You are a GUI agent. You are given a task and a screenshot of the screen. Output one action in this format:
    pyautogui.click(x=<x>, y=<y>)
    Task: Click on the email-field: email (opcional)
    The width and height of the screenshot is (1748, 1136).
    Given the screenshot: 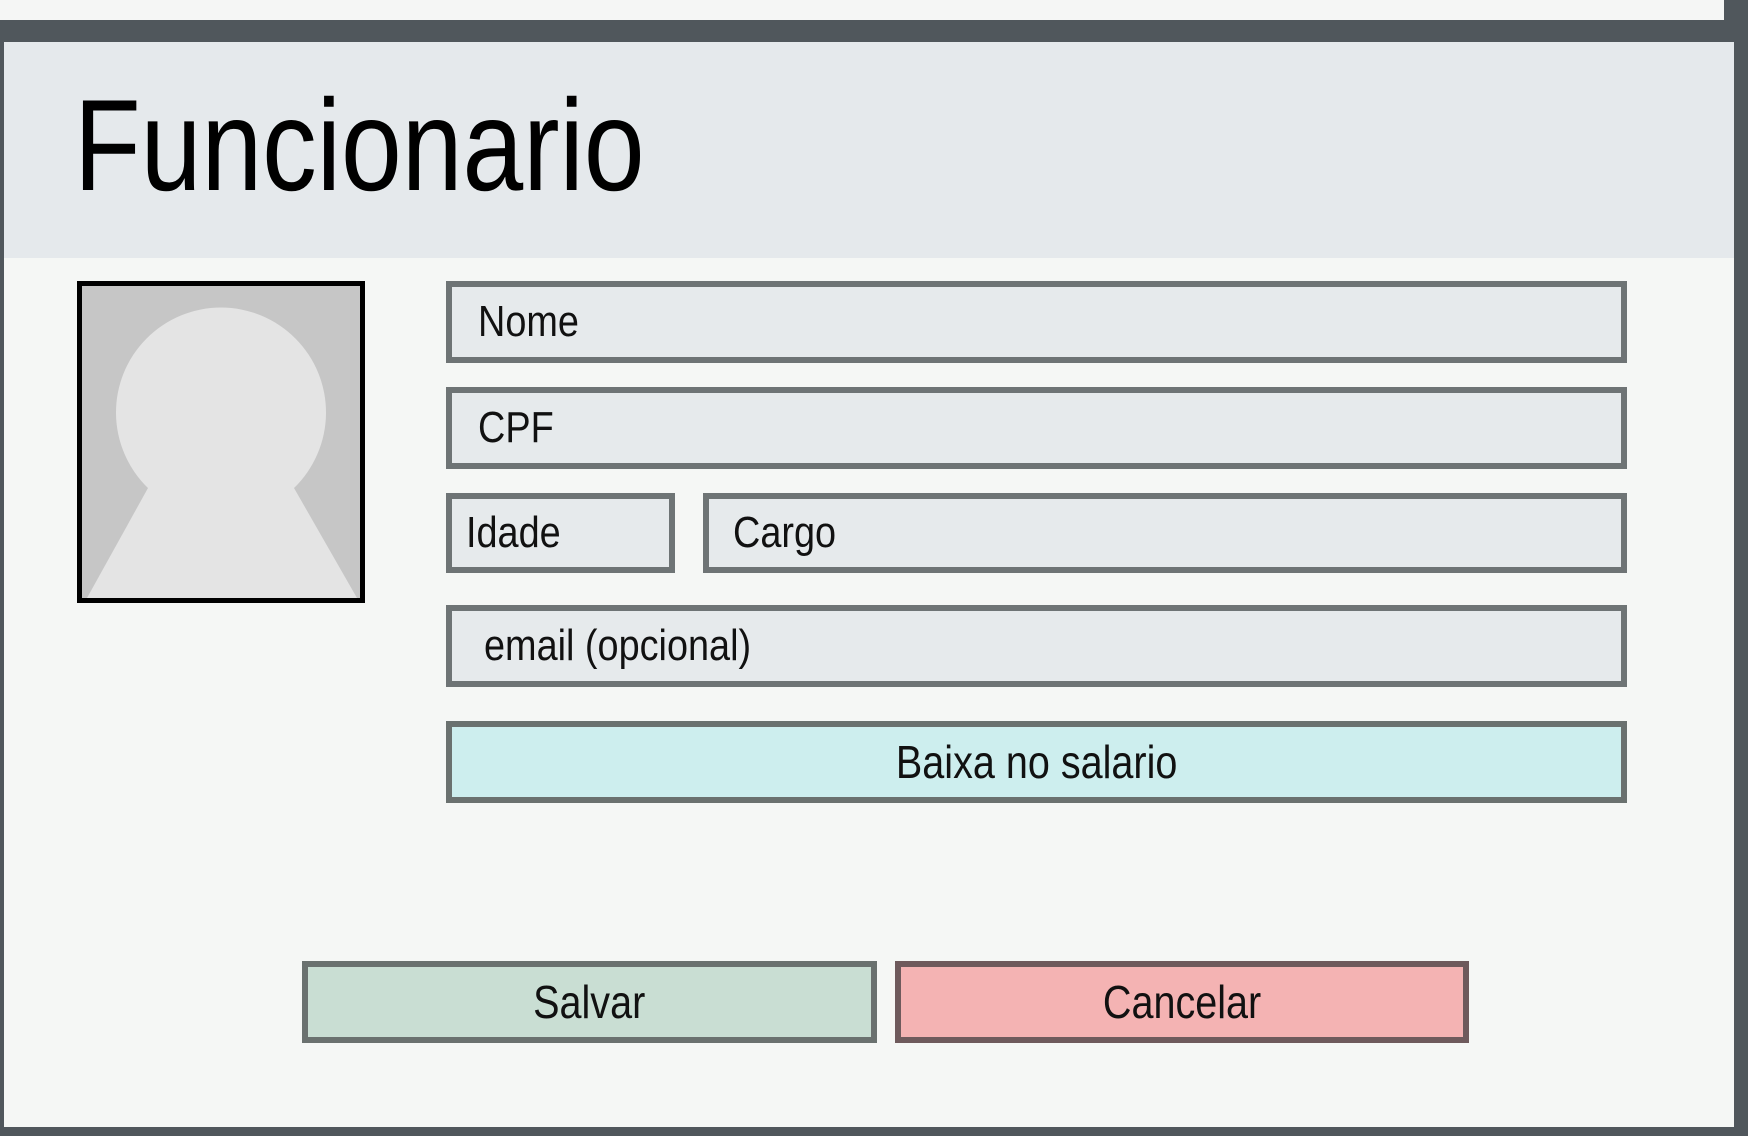 What is the action you would take?
    pyautogui.click(x=1036, y=646)
    